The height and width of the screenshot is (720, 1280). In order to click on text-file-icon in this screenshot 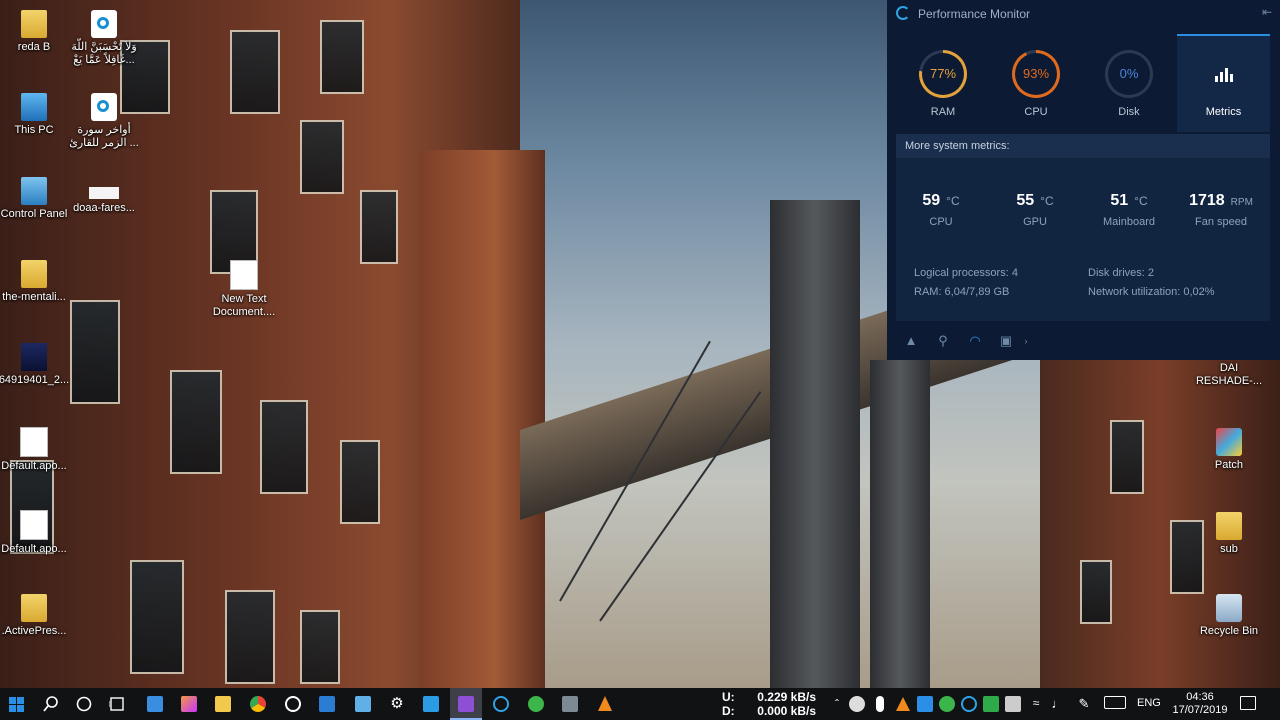, I will do `click(244, 275)`.